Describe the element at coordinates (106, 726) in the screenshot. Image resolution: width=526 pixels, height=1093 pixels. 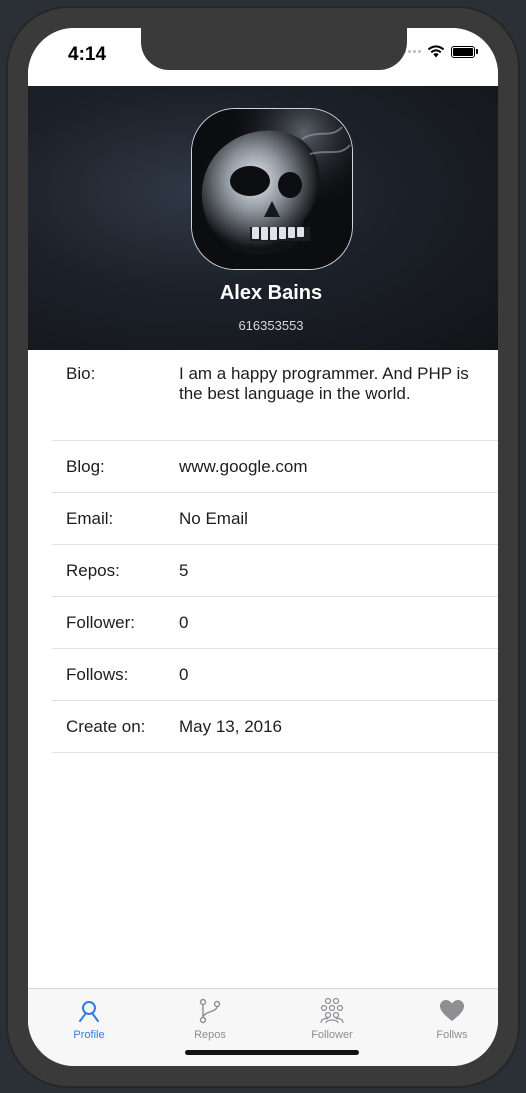
I see `created-label: Create on:` at that location.